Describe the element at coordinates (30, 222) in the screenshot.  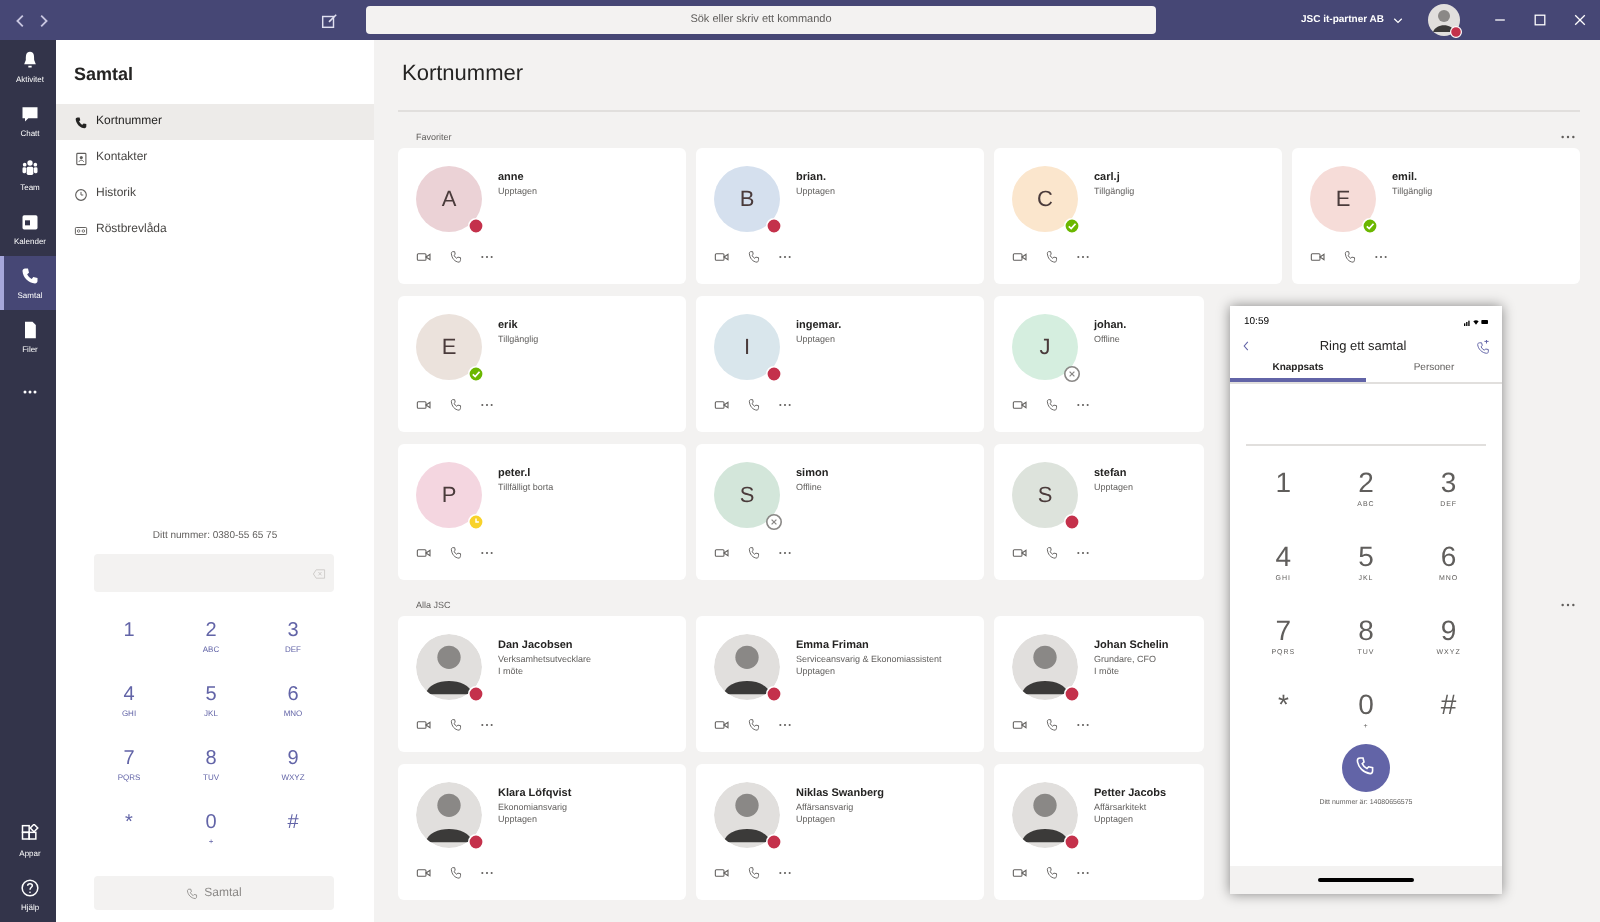
I see `calendar-icon` at that location.